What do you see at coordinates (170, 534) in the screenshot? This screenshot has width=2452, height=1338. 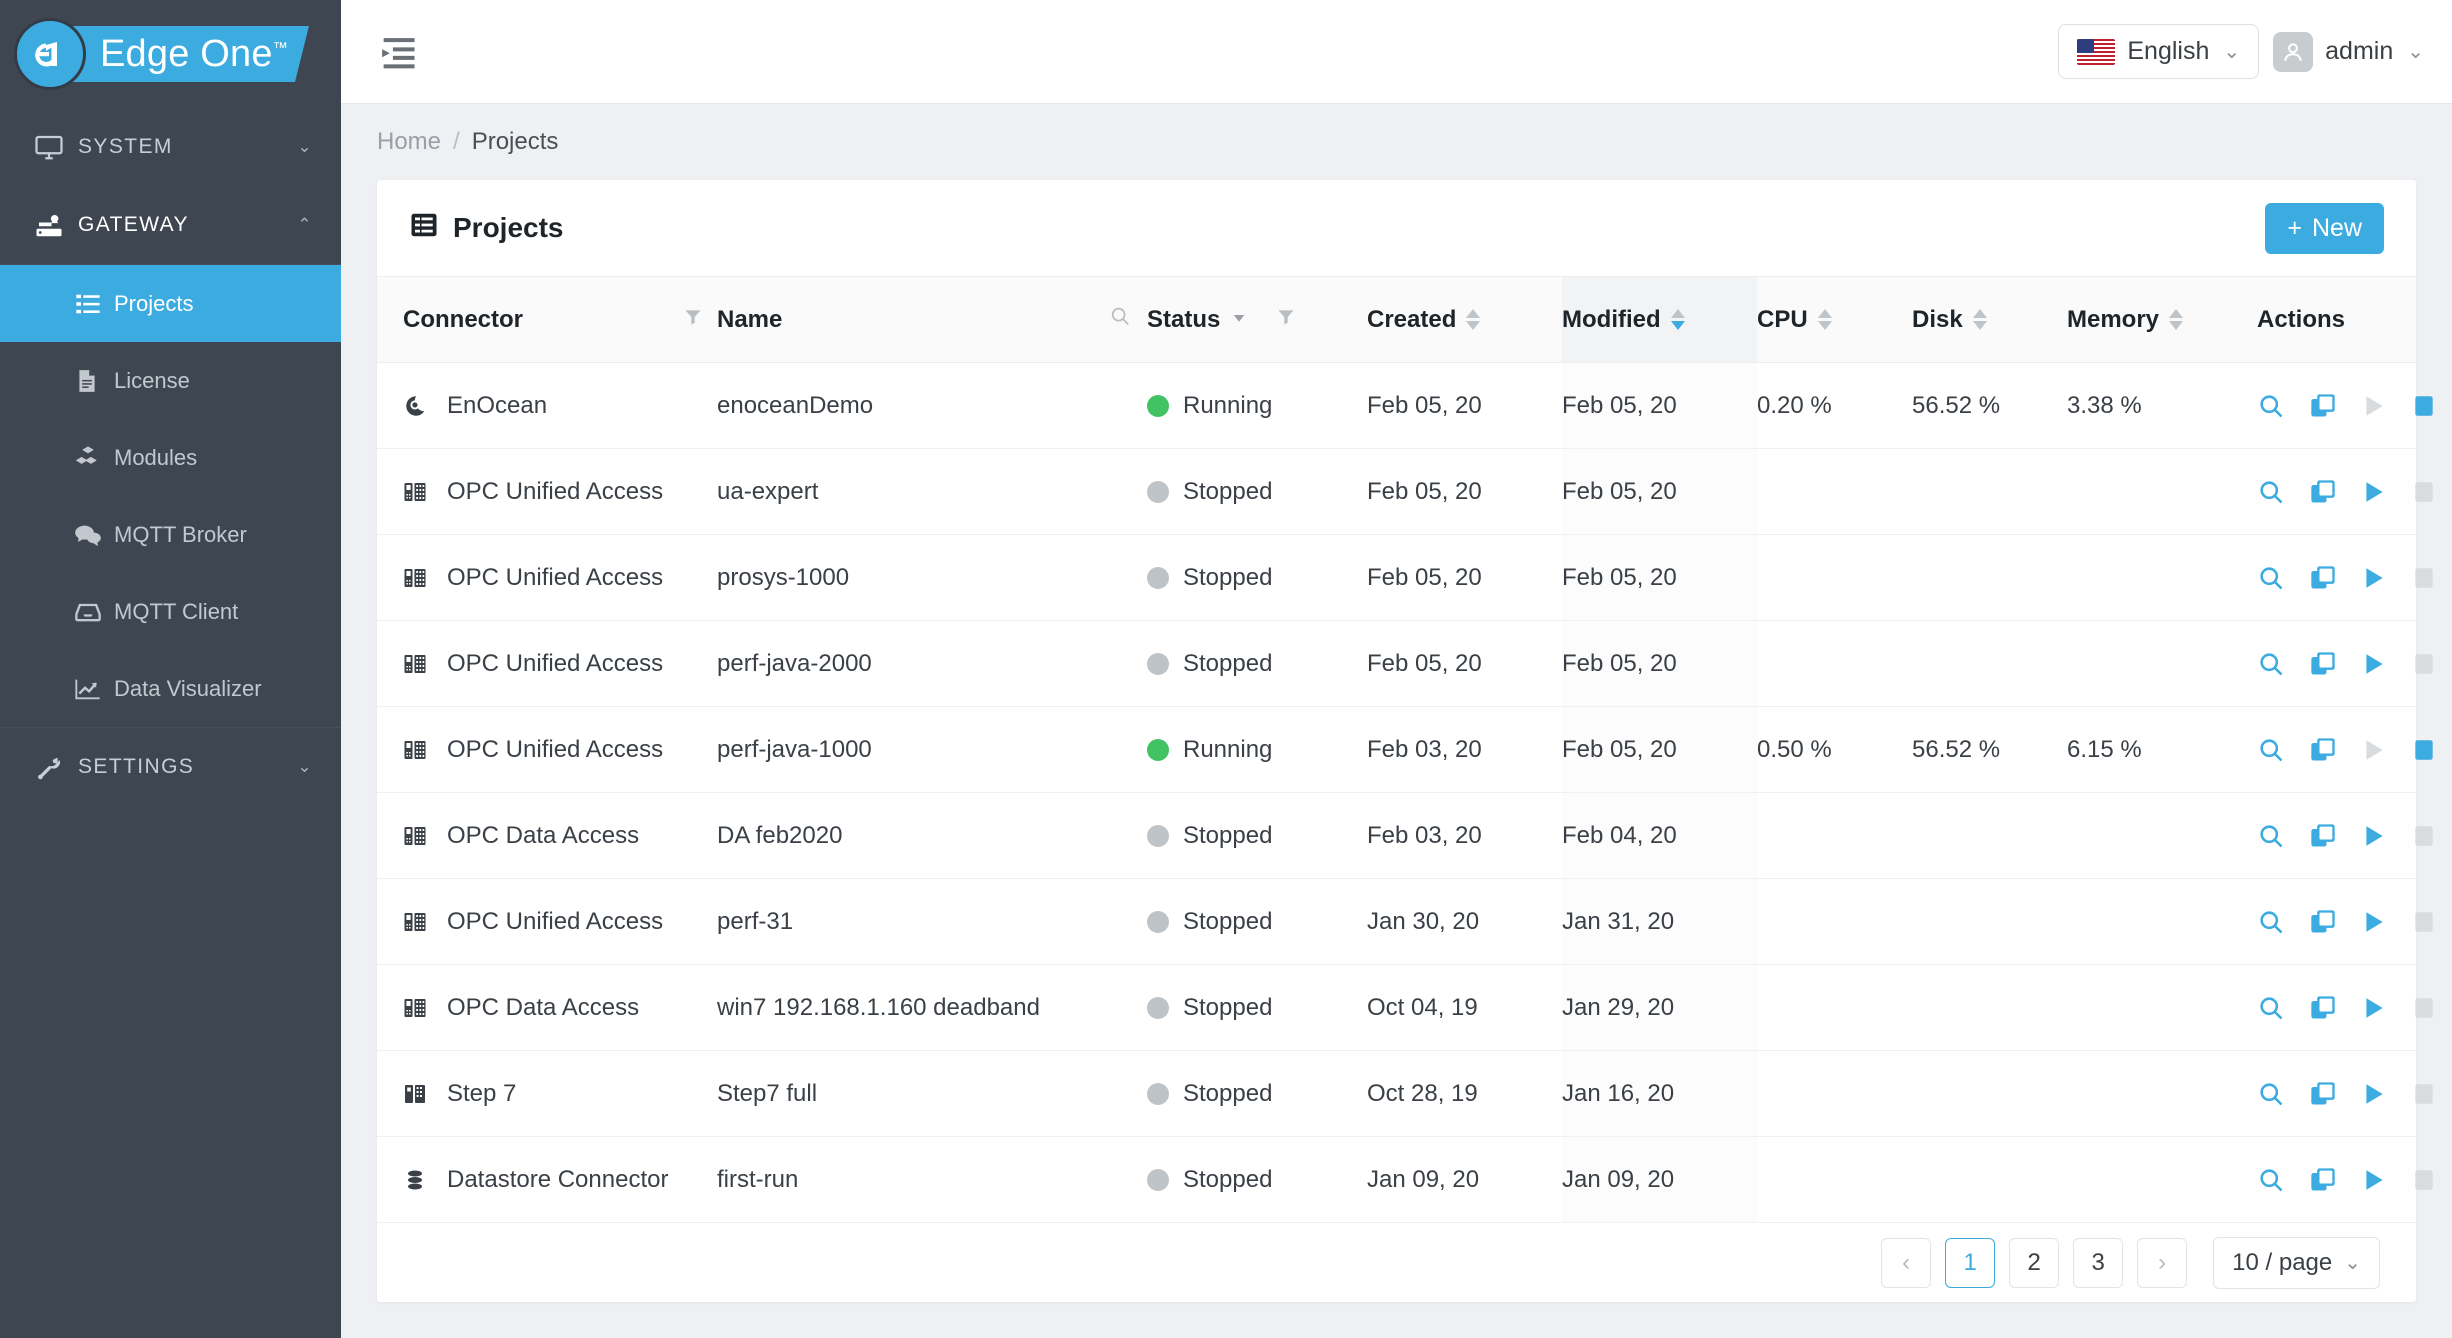 I see `sidebar-item-mqtt-broker: MQTT Broker` at bounding box center [170, 534].